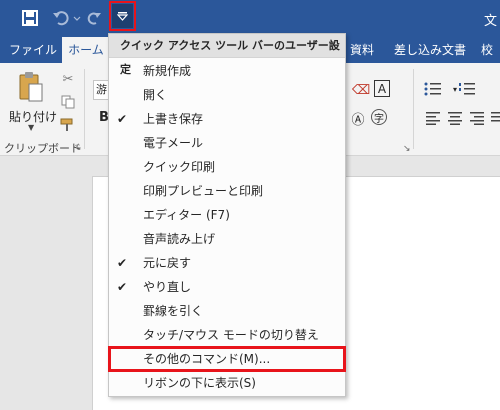 This screenshot has width=500, height=410. I want to click on menu-item-draw-table: 罫線を引く, so click(227, 311).